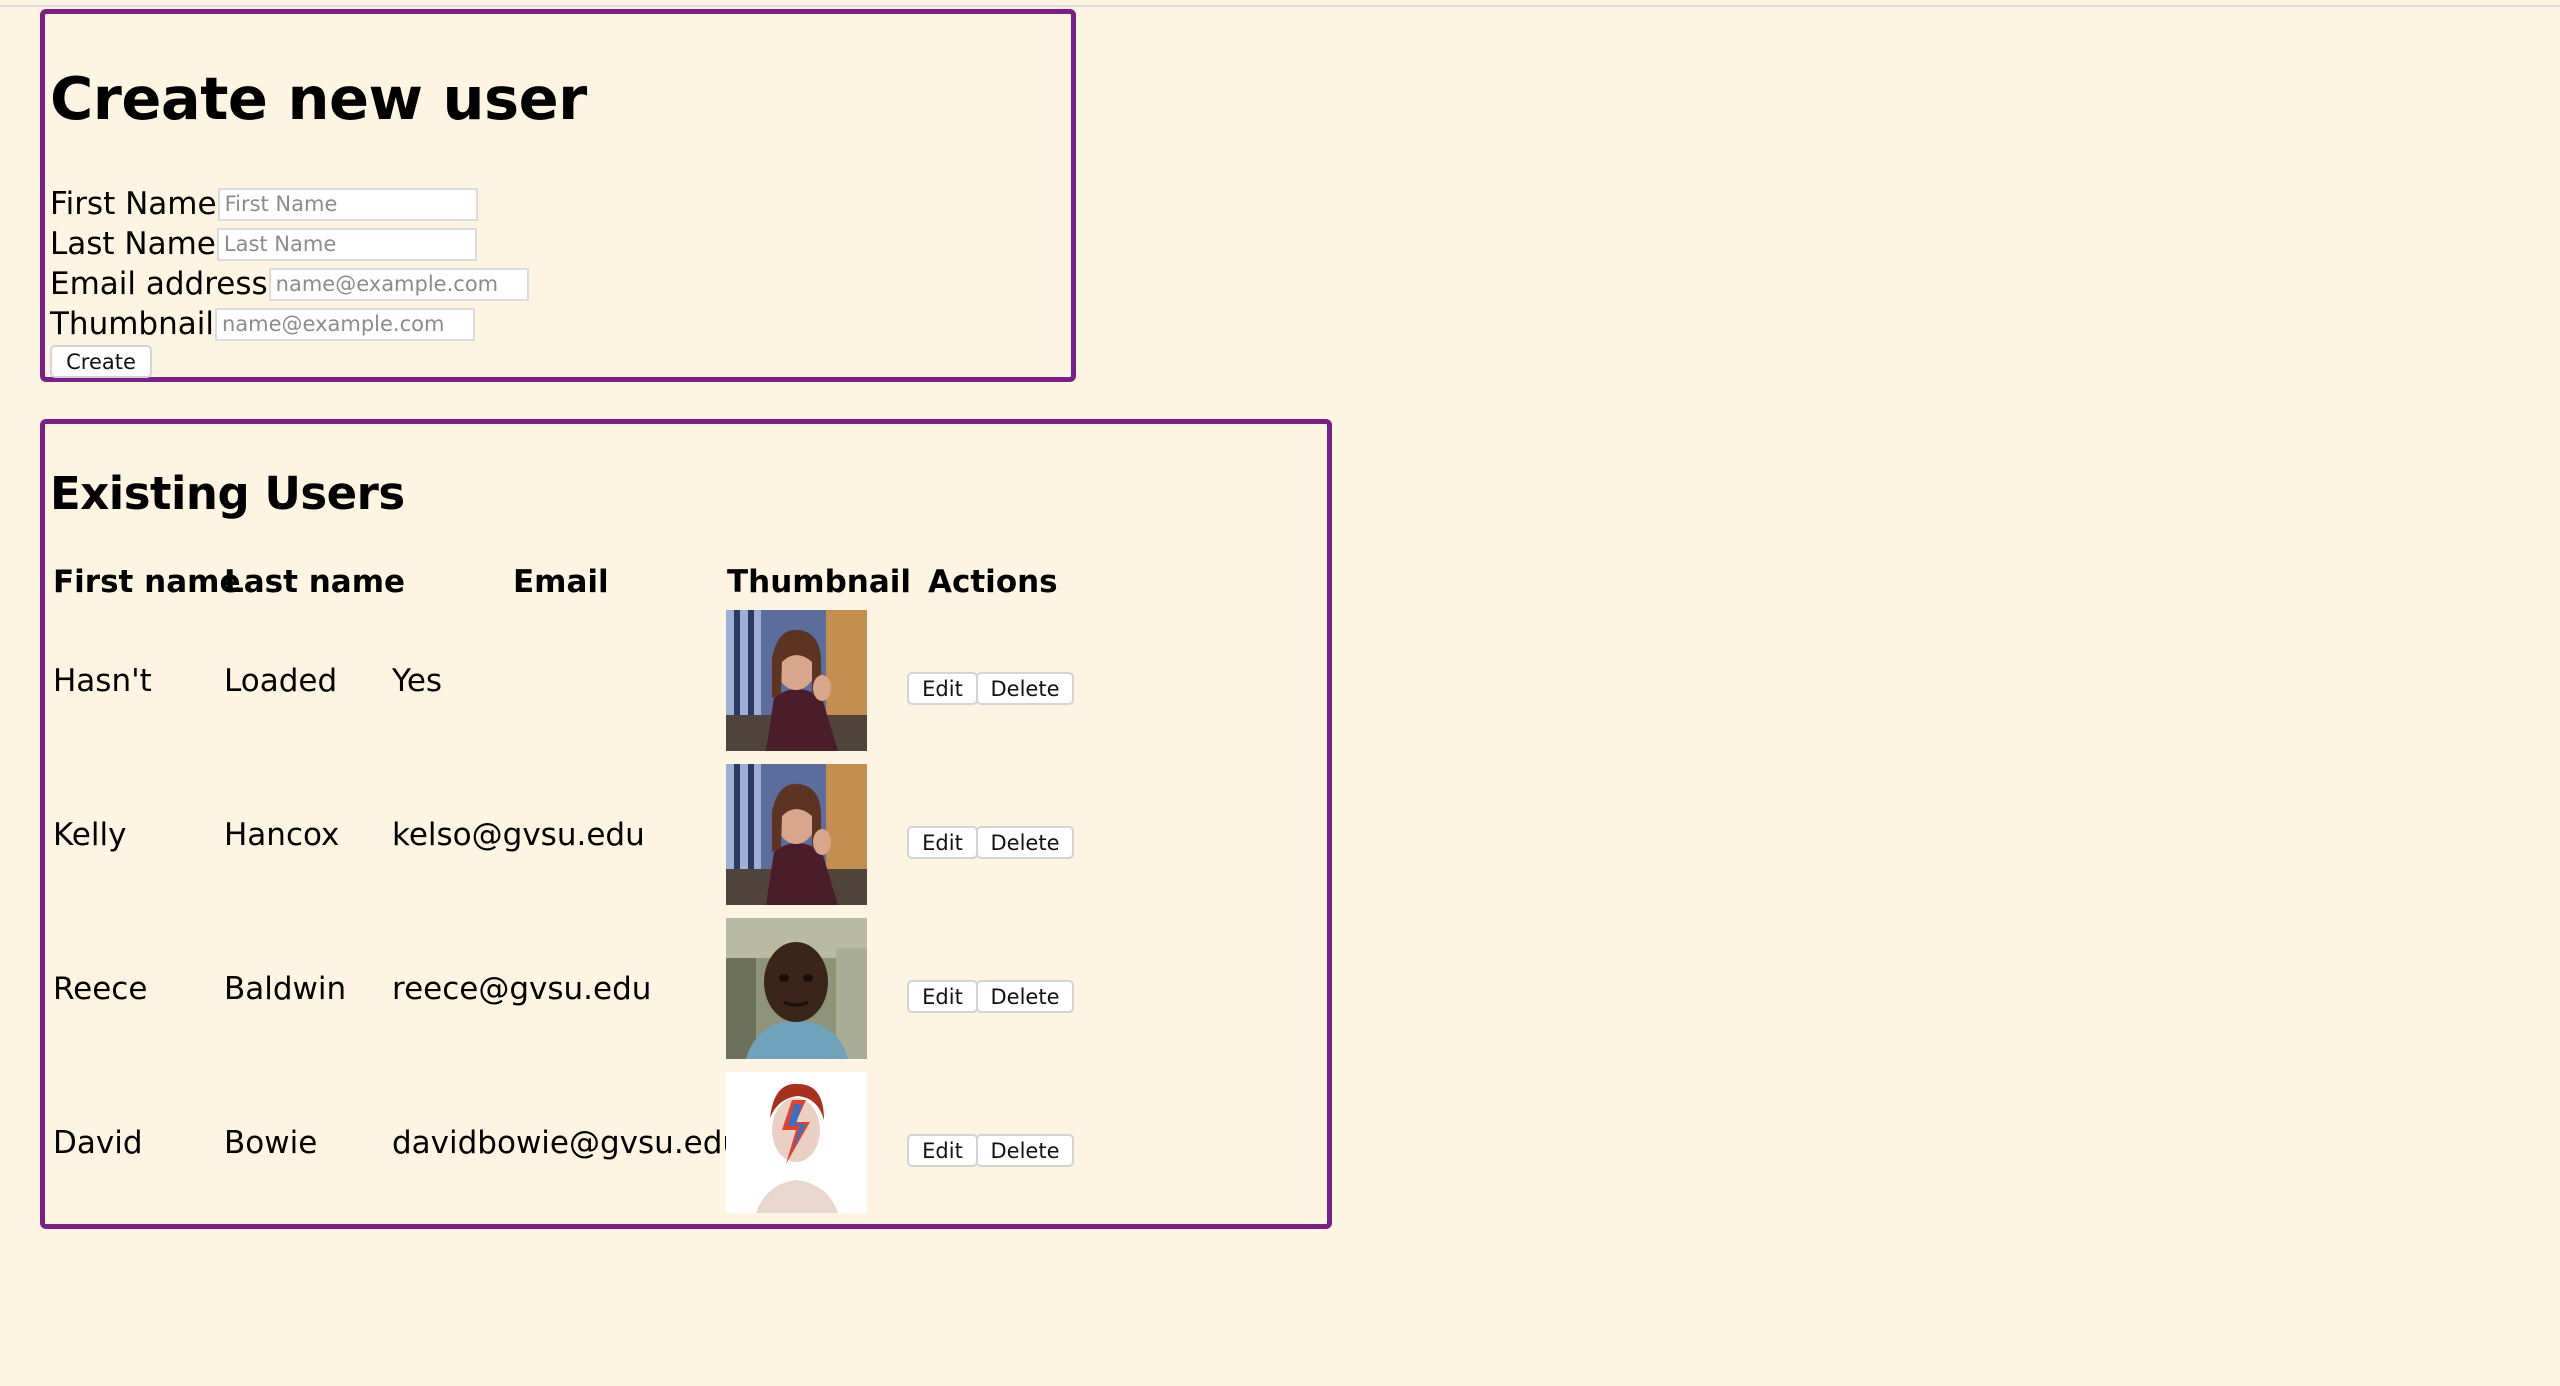  What do you see at coordinates (132, 324) in the screenshot?
I see `thumbnail-label: Thumbnail` at bounding box center [132, 324].